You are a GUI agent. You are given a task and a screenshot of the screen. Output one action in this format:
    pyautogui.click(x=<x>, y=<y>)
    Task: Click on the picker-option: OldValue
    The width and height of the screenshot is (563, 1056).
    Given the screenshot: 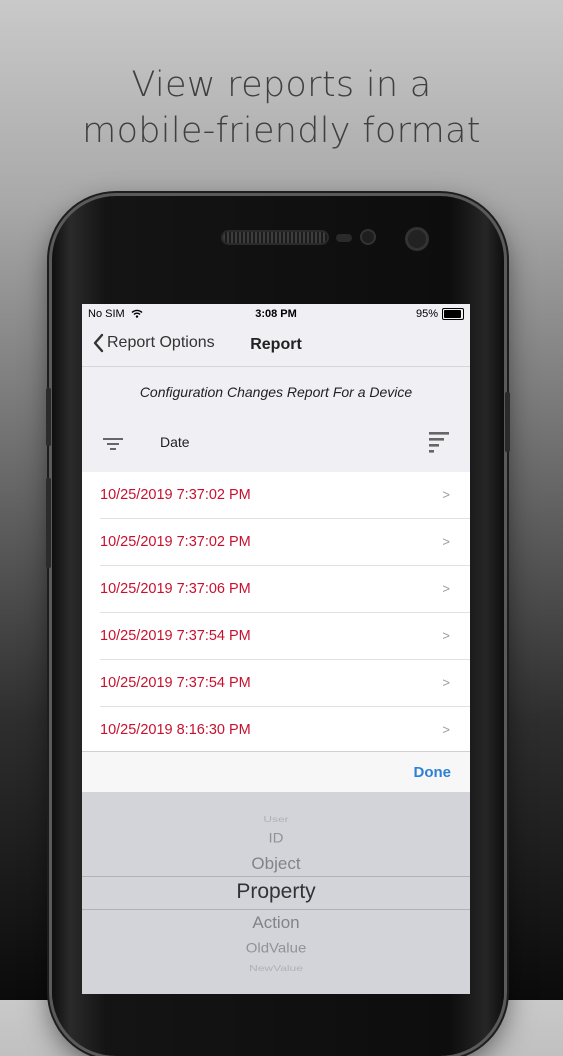 What is the action you would take?
    pyautogui.click(x=276, y=948)
    